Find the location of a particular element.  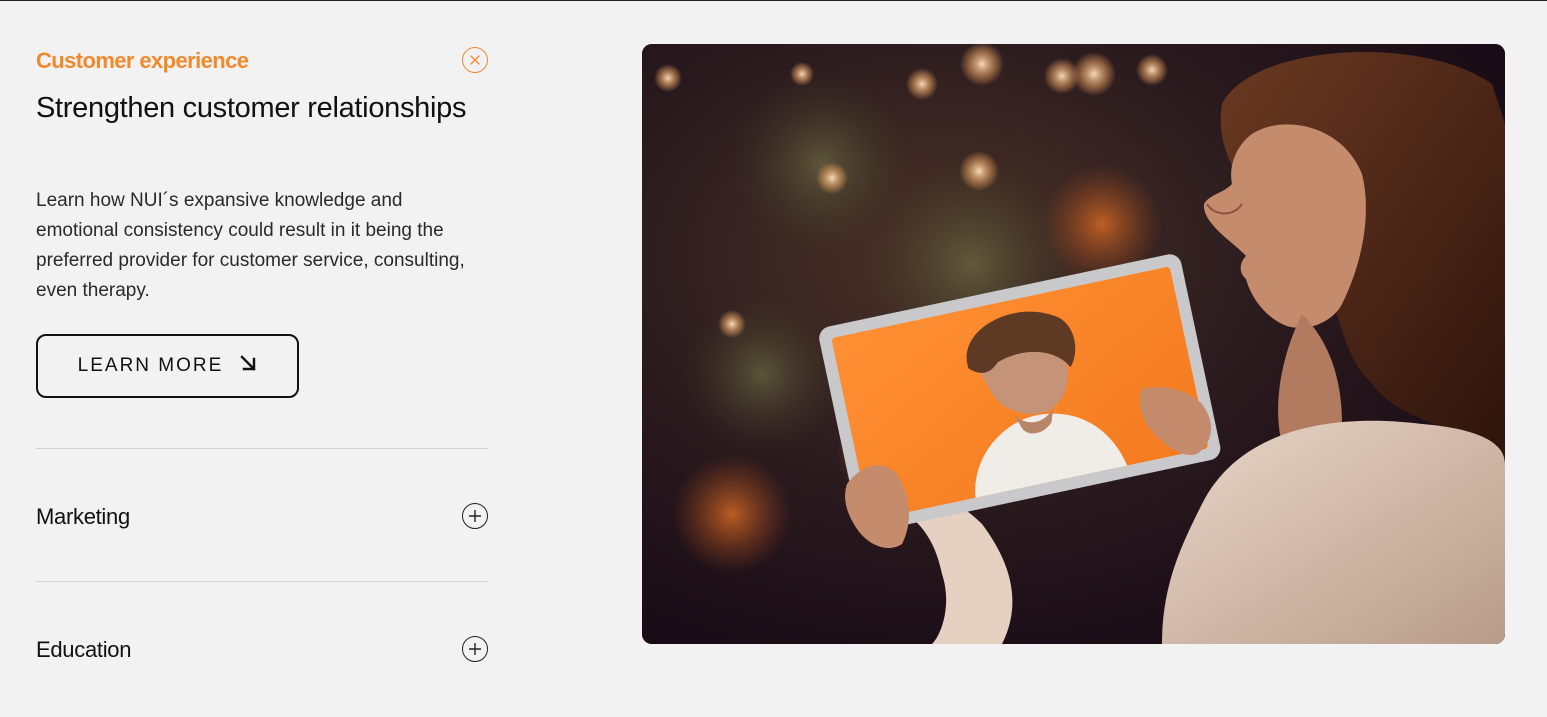

accordion-item-label: Education is located at coordinates (84, 649).